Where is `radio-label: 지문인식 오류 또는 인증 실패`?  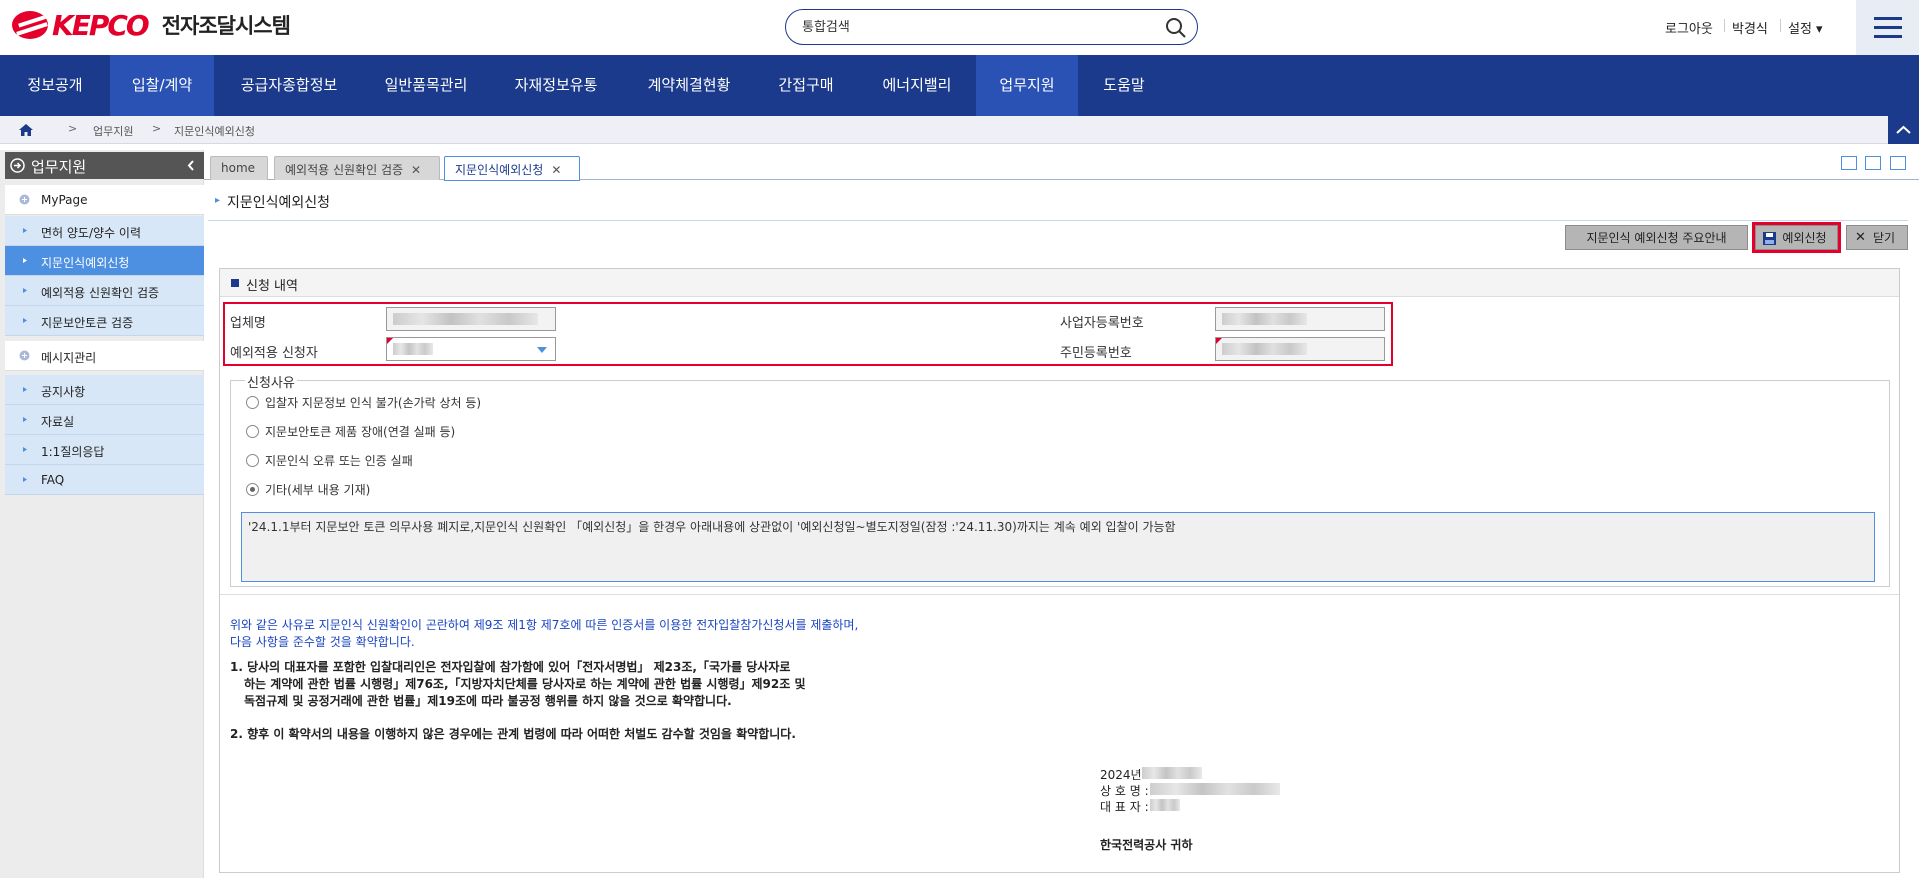
radio-label: 지문인식 오류 또는 인증 실패 is located at coordinates (339, 461).